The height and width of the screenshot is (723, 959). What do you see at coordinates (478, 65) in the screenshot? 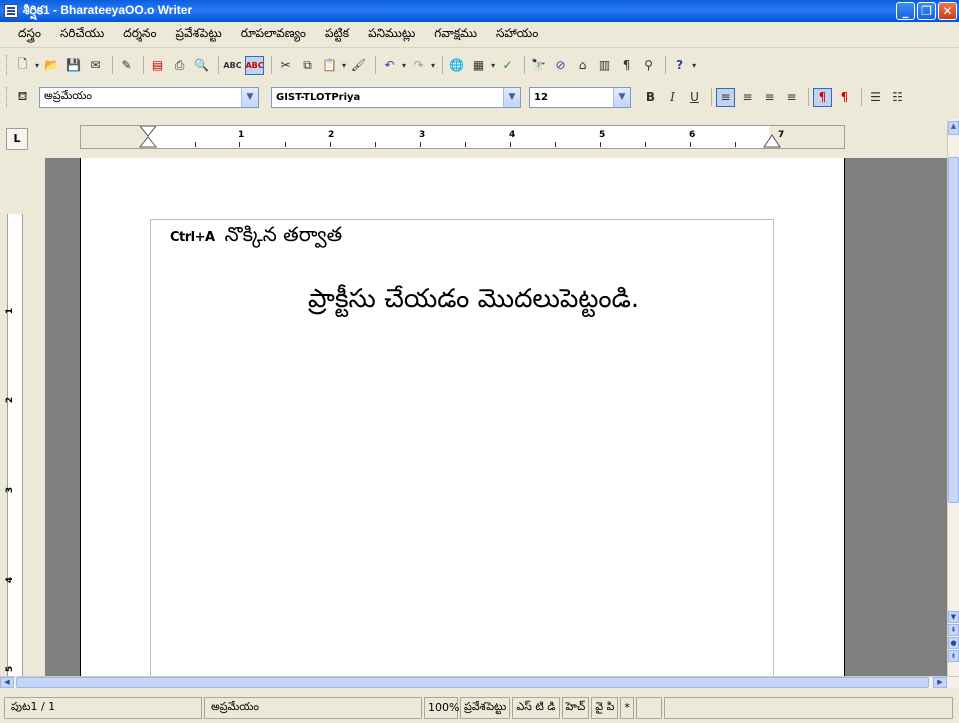
I see `table-icon: ▦` at bounding box center [478, 65].